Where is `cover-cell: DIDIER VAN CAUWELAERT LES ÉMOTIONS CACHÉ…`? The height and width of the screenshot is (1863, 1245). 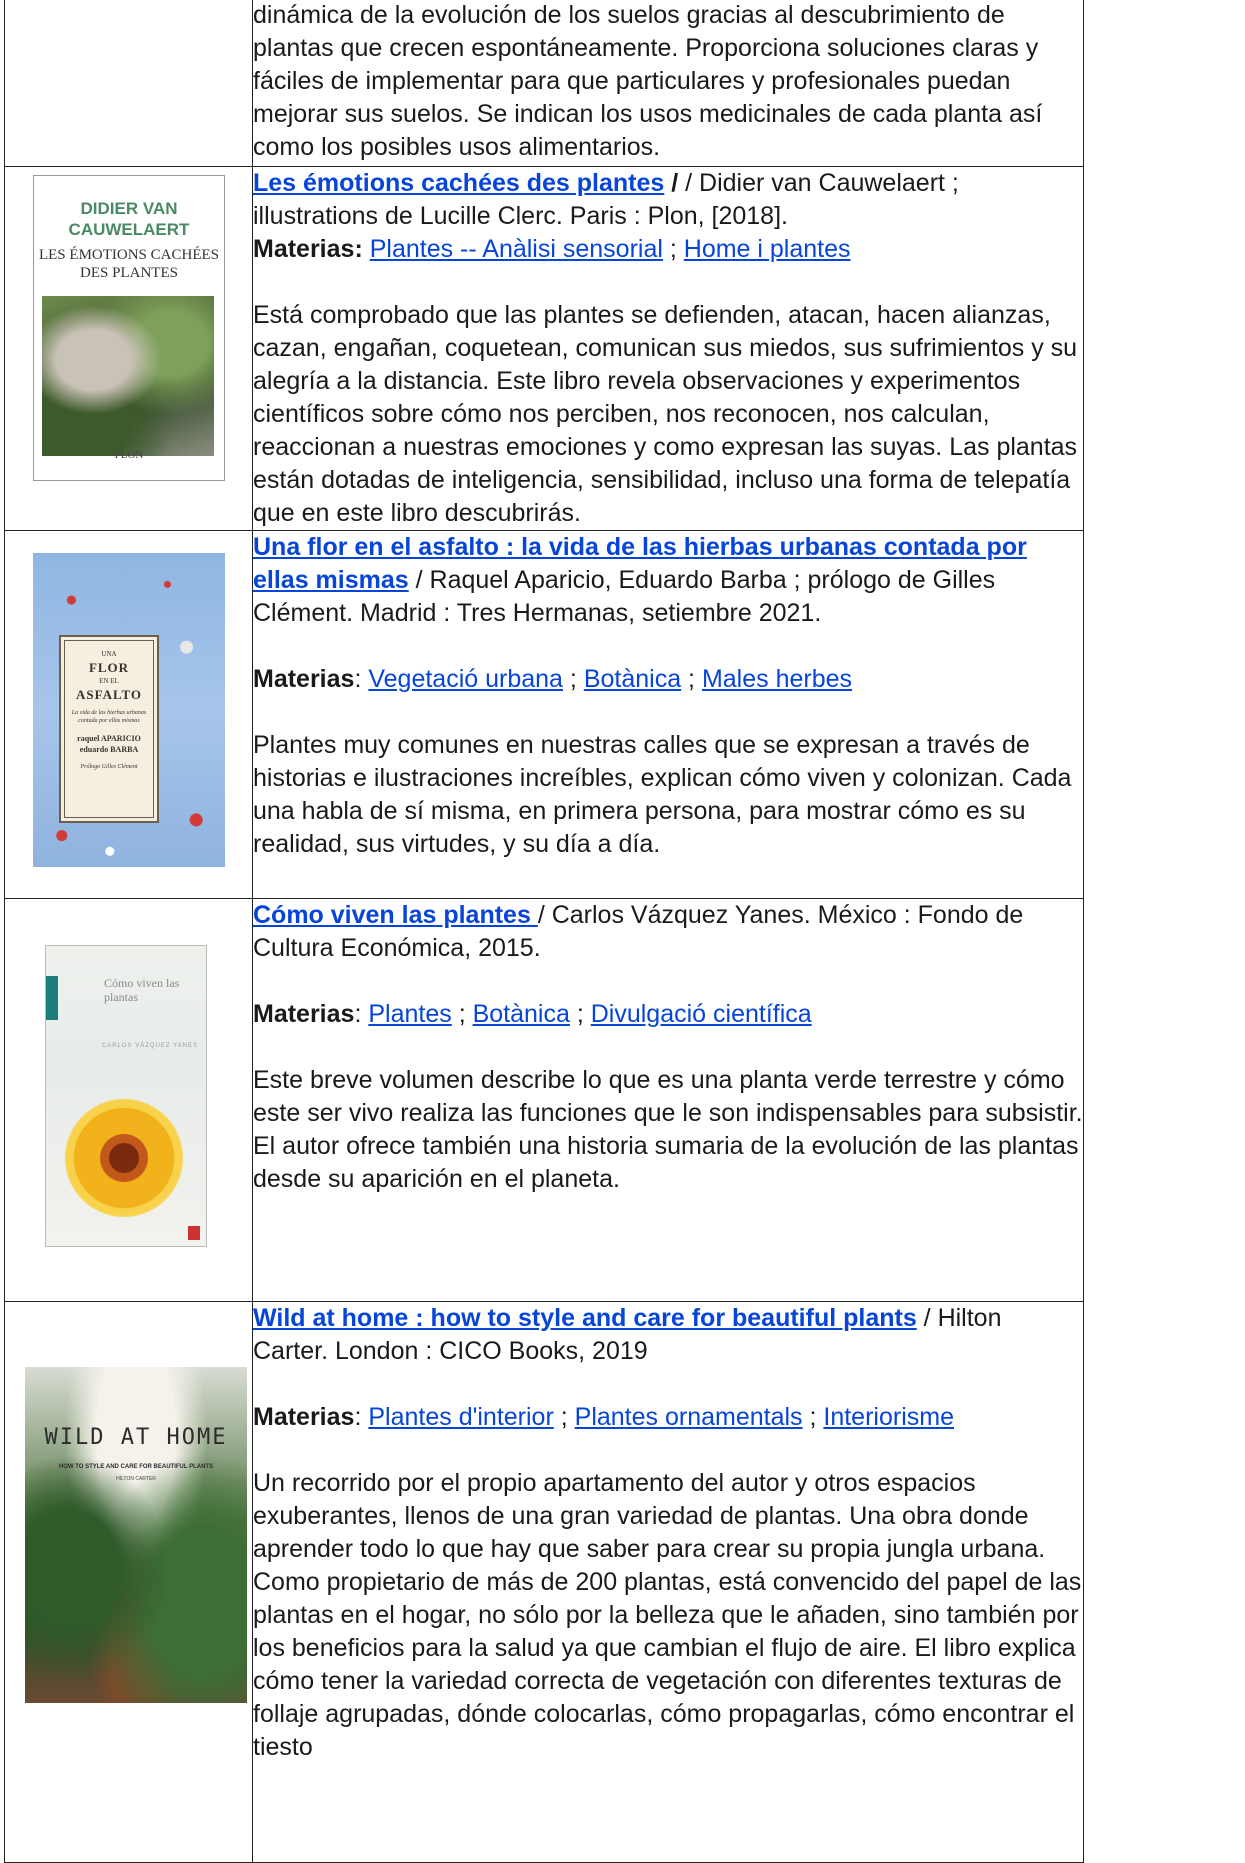
cover-cell: DIDIER VAN CAUWELAERT LES ÉMOTIONS CACHÉ… is located at coordinates (128, 348).